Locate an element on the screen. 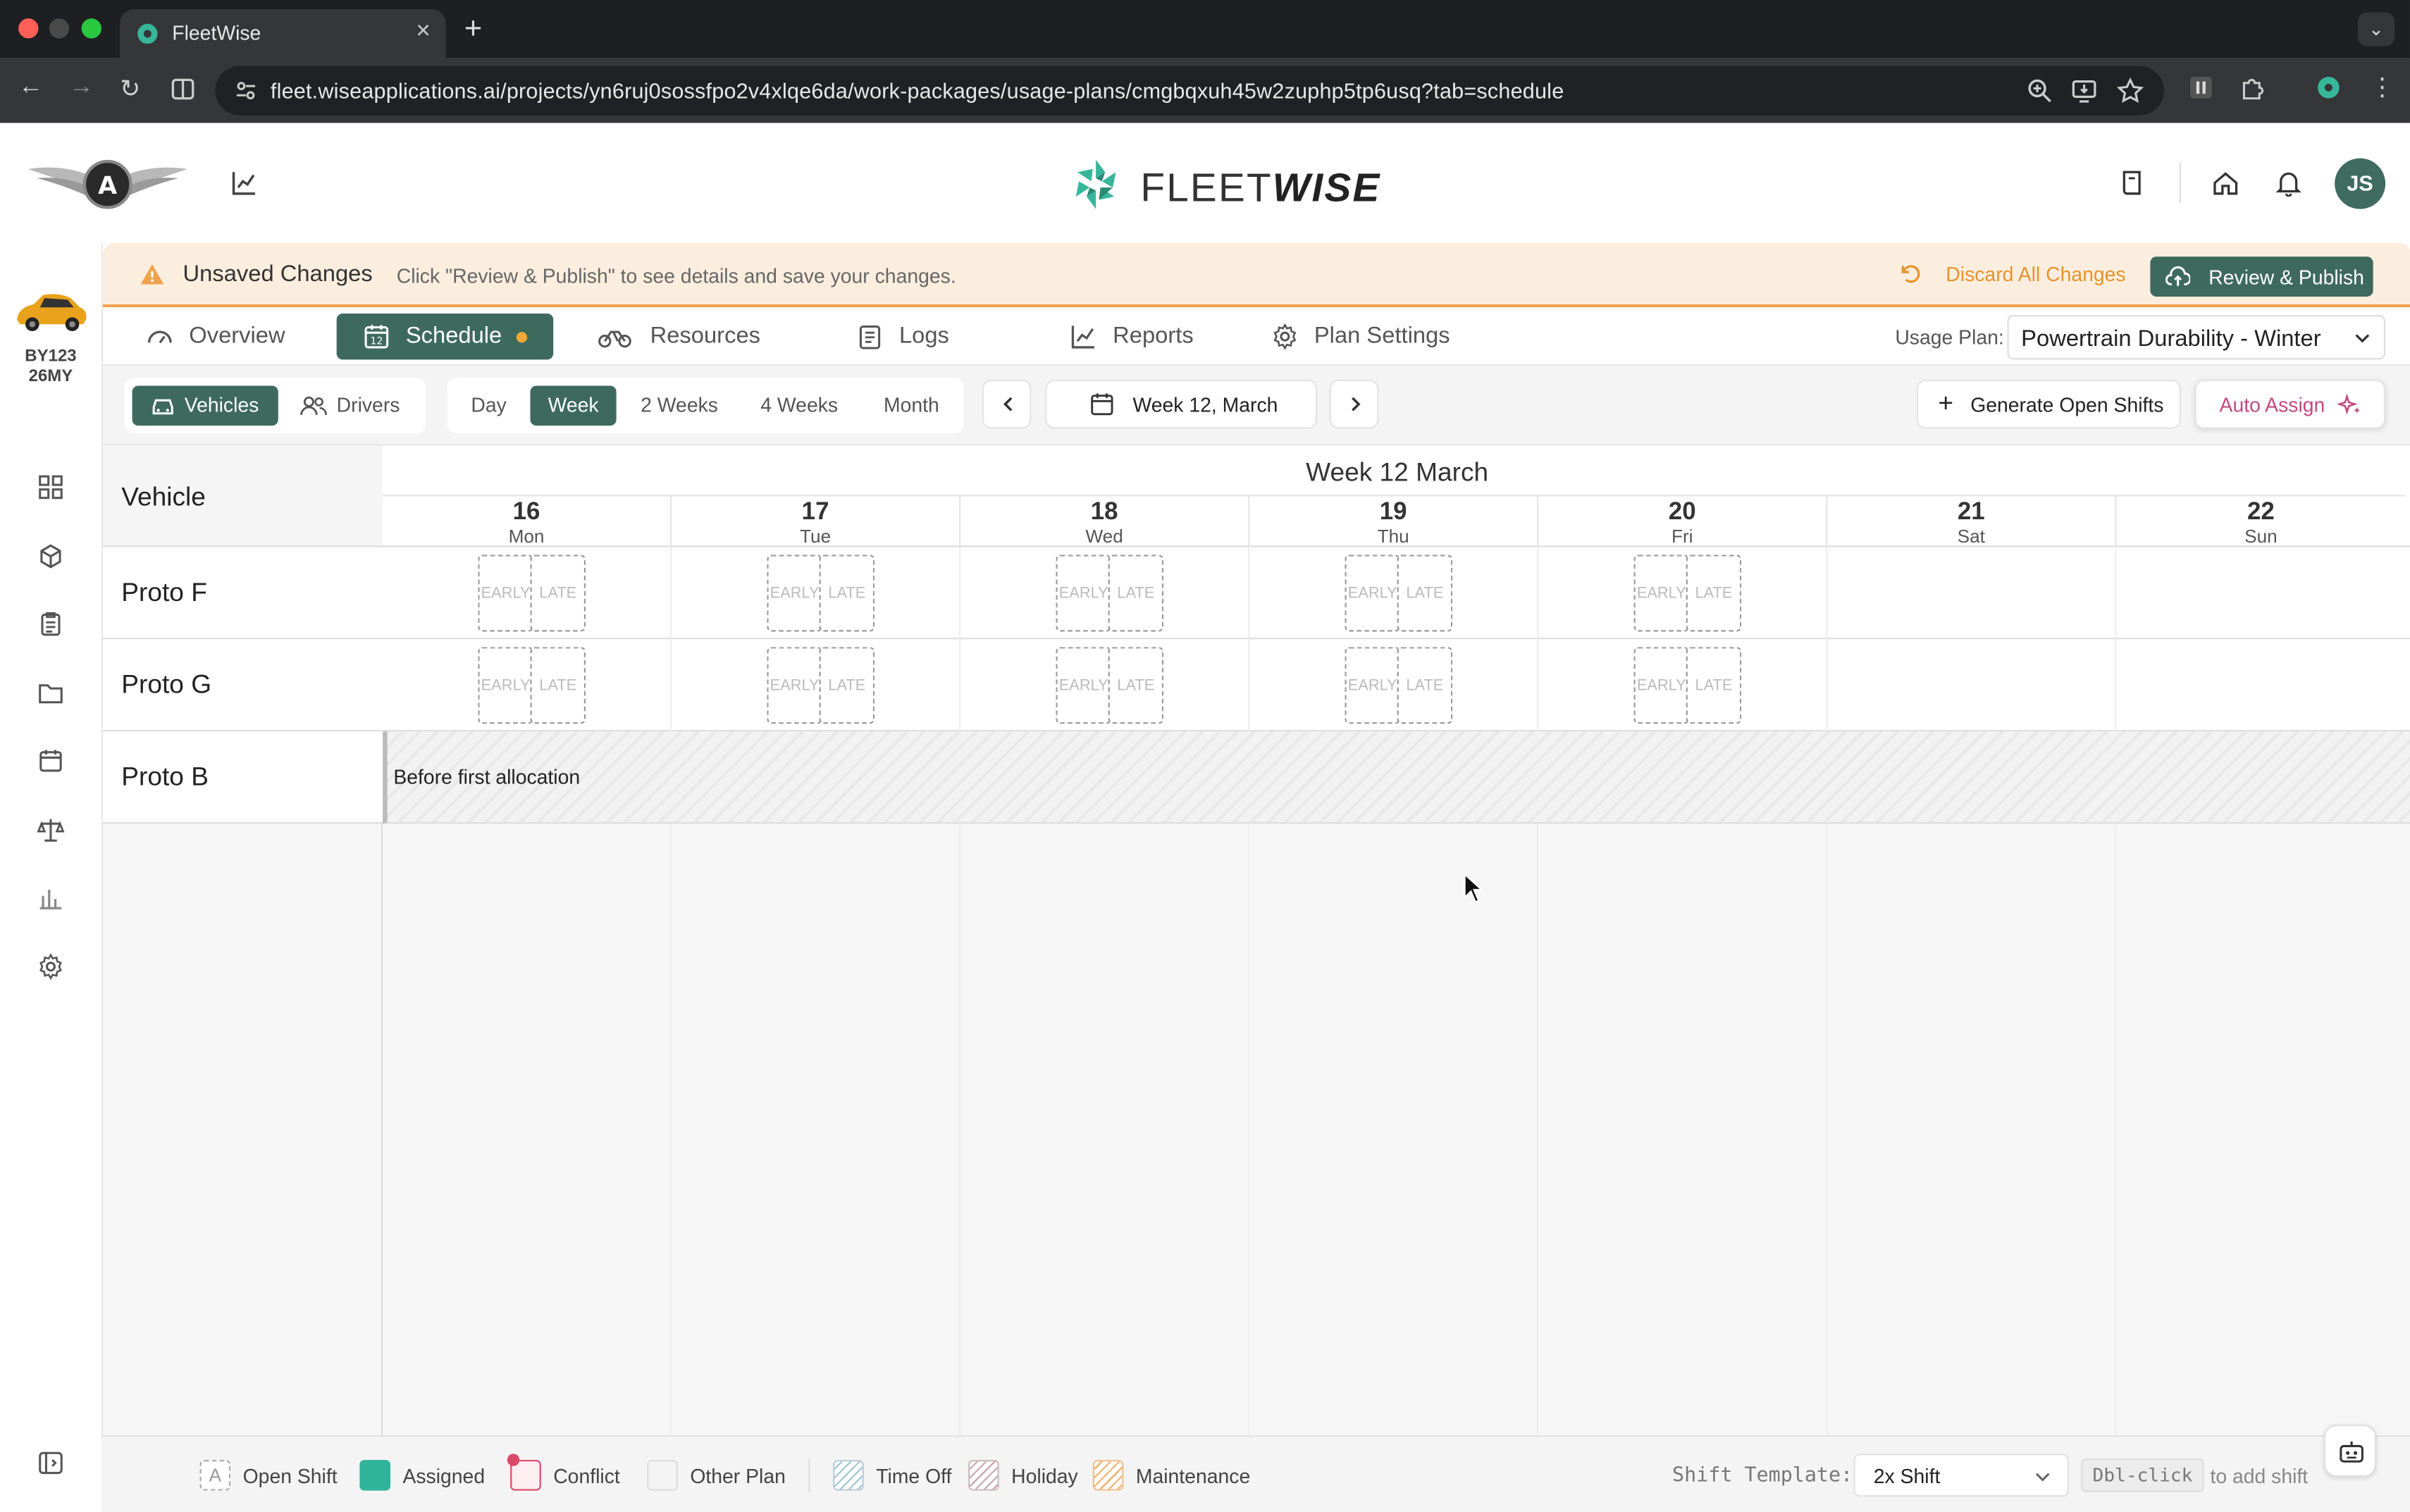 This screenshot has width=2410, height=1512. vehicle-row-label: Proto G is located at coordinates (243, 685).